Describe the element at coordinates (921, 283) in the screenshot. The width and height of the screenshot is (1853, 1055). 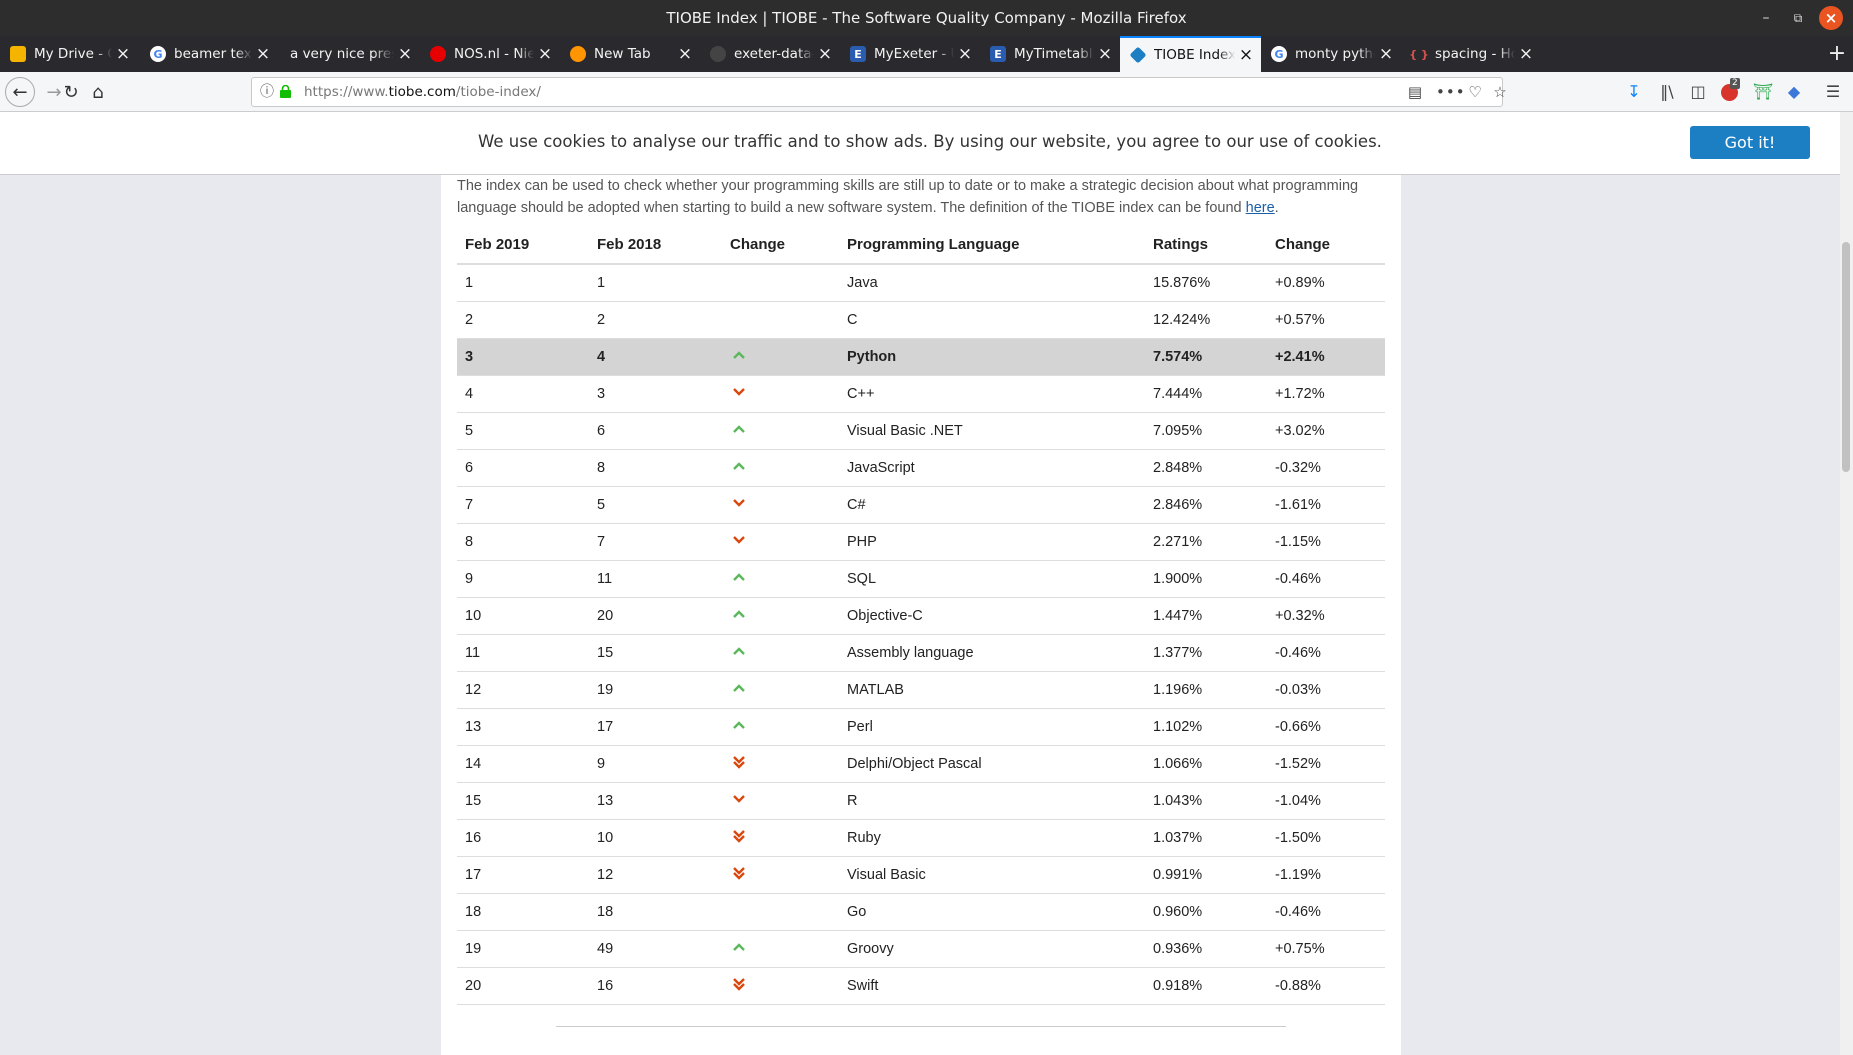
I see `table-row: 1 1 Java 15.876% +0.89%` at that location.